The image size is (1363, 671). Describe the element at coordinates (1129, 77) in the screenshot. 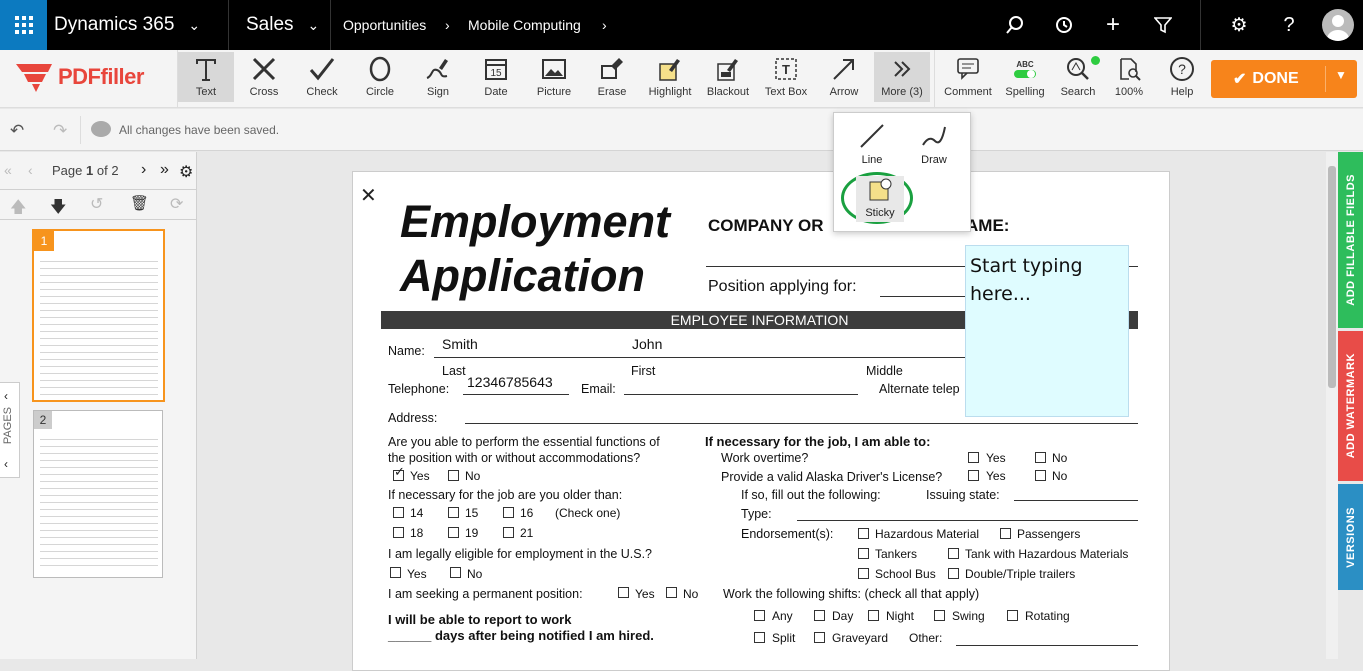

I see `tool-100: 100%` at that location.